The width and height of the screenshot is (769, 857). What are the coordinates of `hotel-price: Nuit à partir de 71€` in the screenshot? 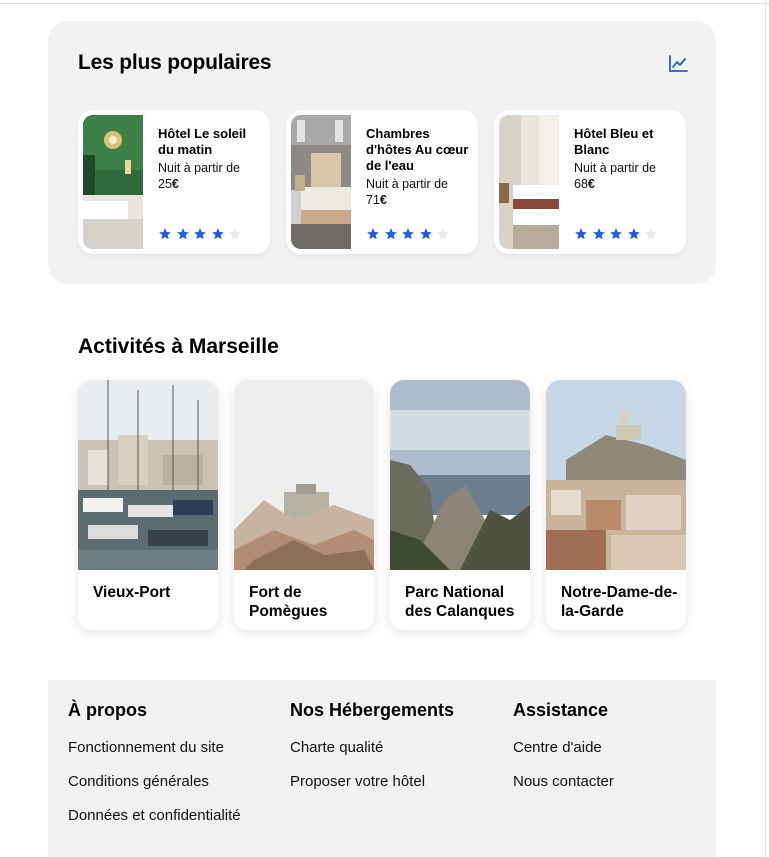 It's located at (419, 192).